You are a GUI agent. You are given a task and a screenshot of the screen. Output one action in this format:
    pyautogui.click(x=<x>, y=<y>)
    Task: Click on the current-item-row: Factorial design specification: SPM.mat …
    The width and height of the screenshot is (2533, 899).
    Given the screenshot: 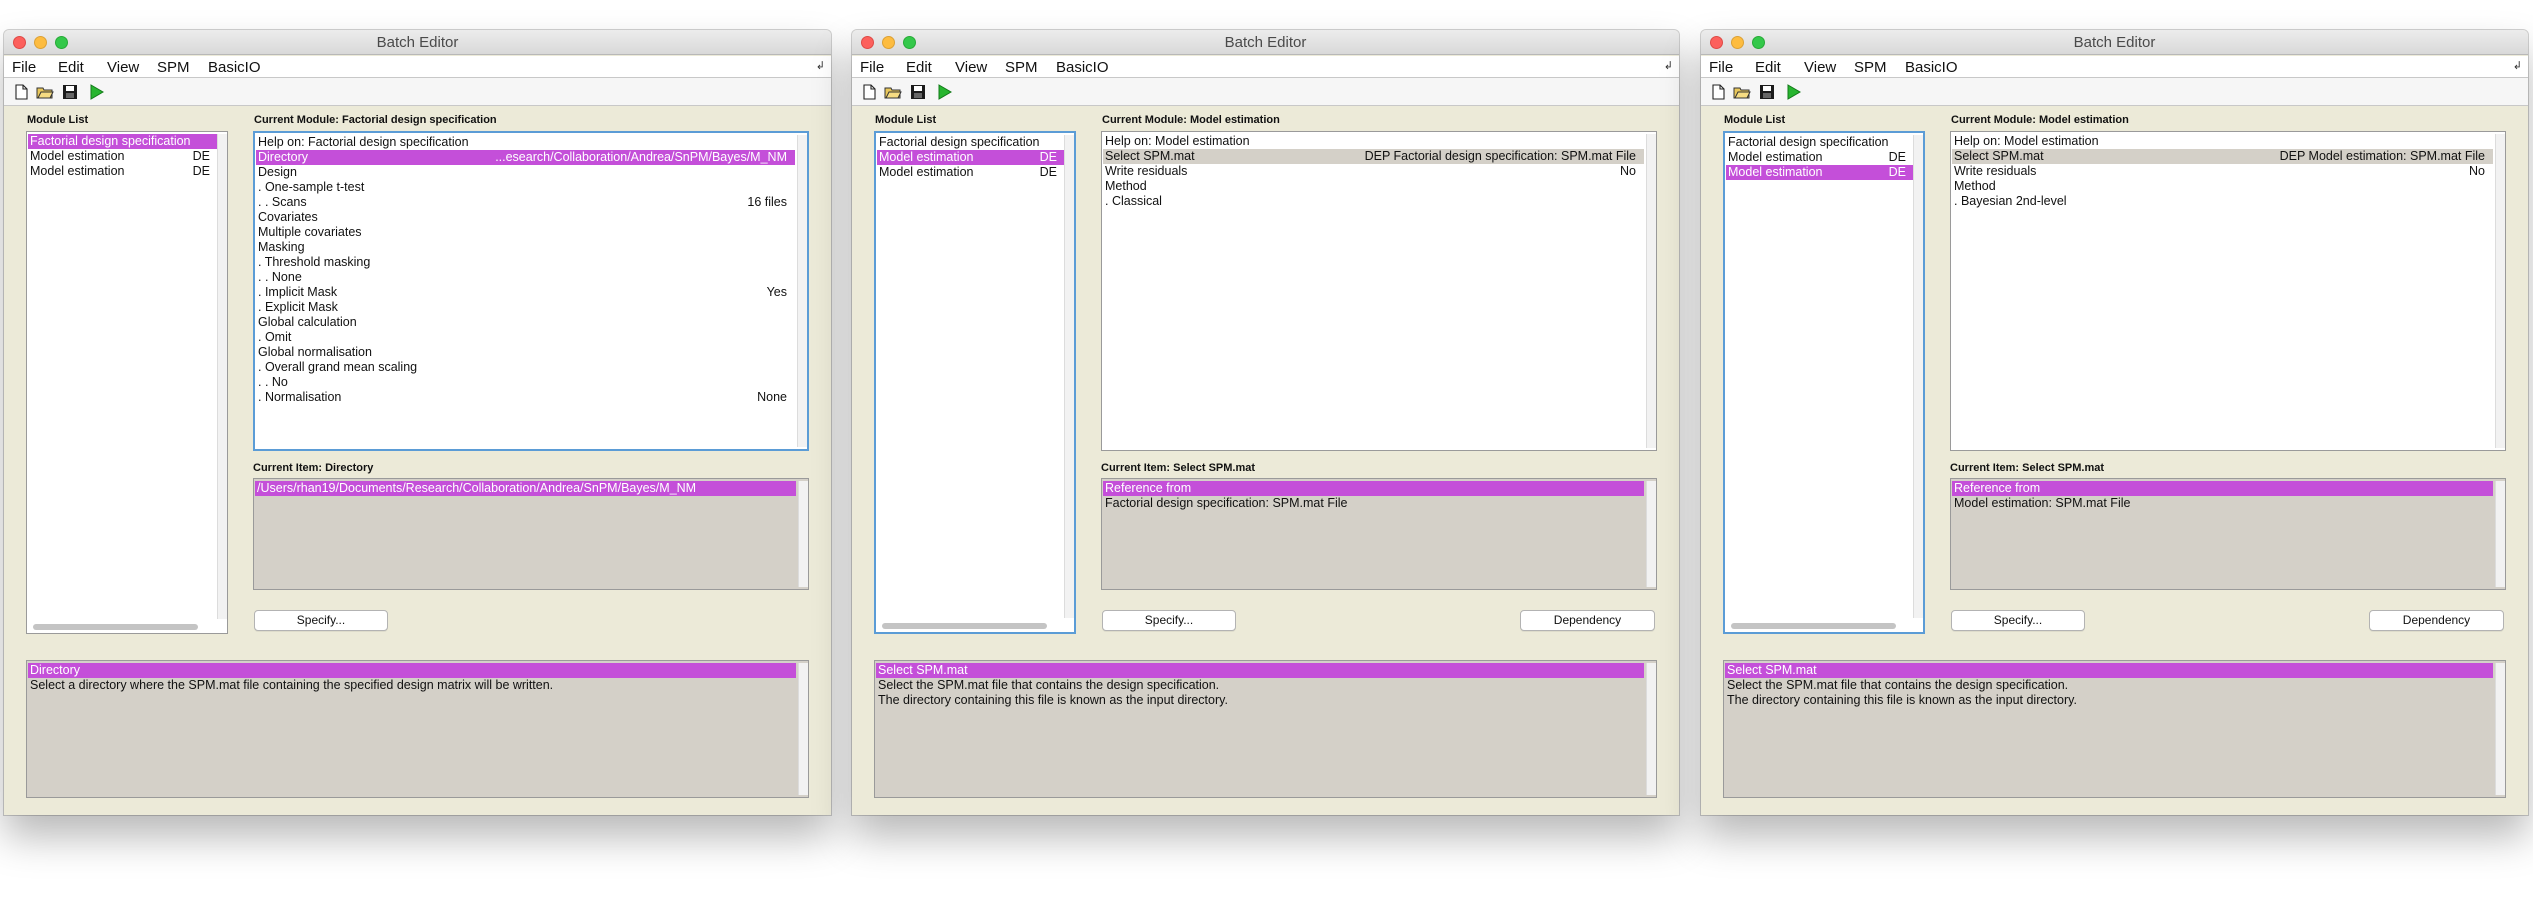 What is the action you would take?
    pyautogui.click(x=1373, y=503)
    